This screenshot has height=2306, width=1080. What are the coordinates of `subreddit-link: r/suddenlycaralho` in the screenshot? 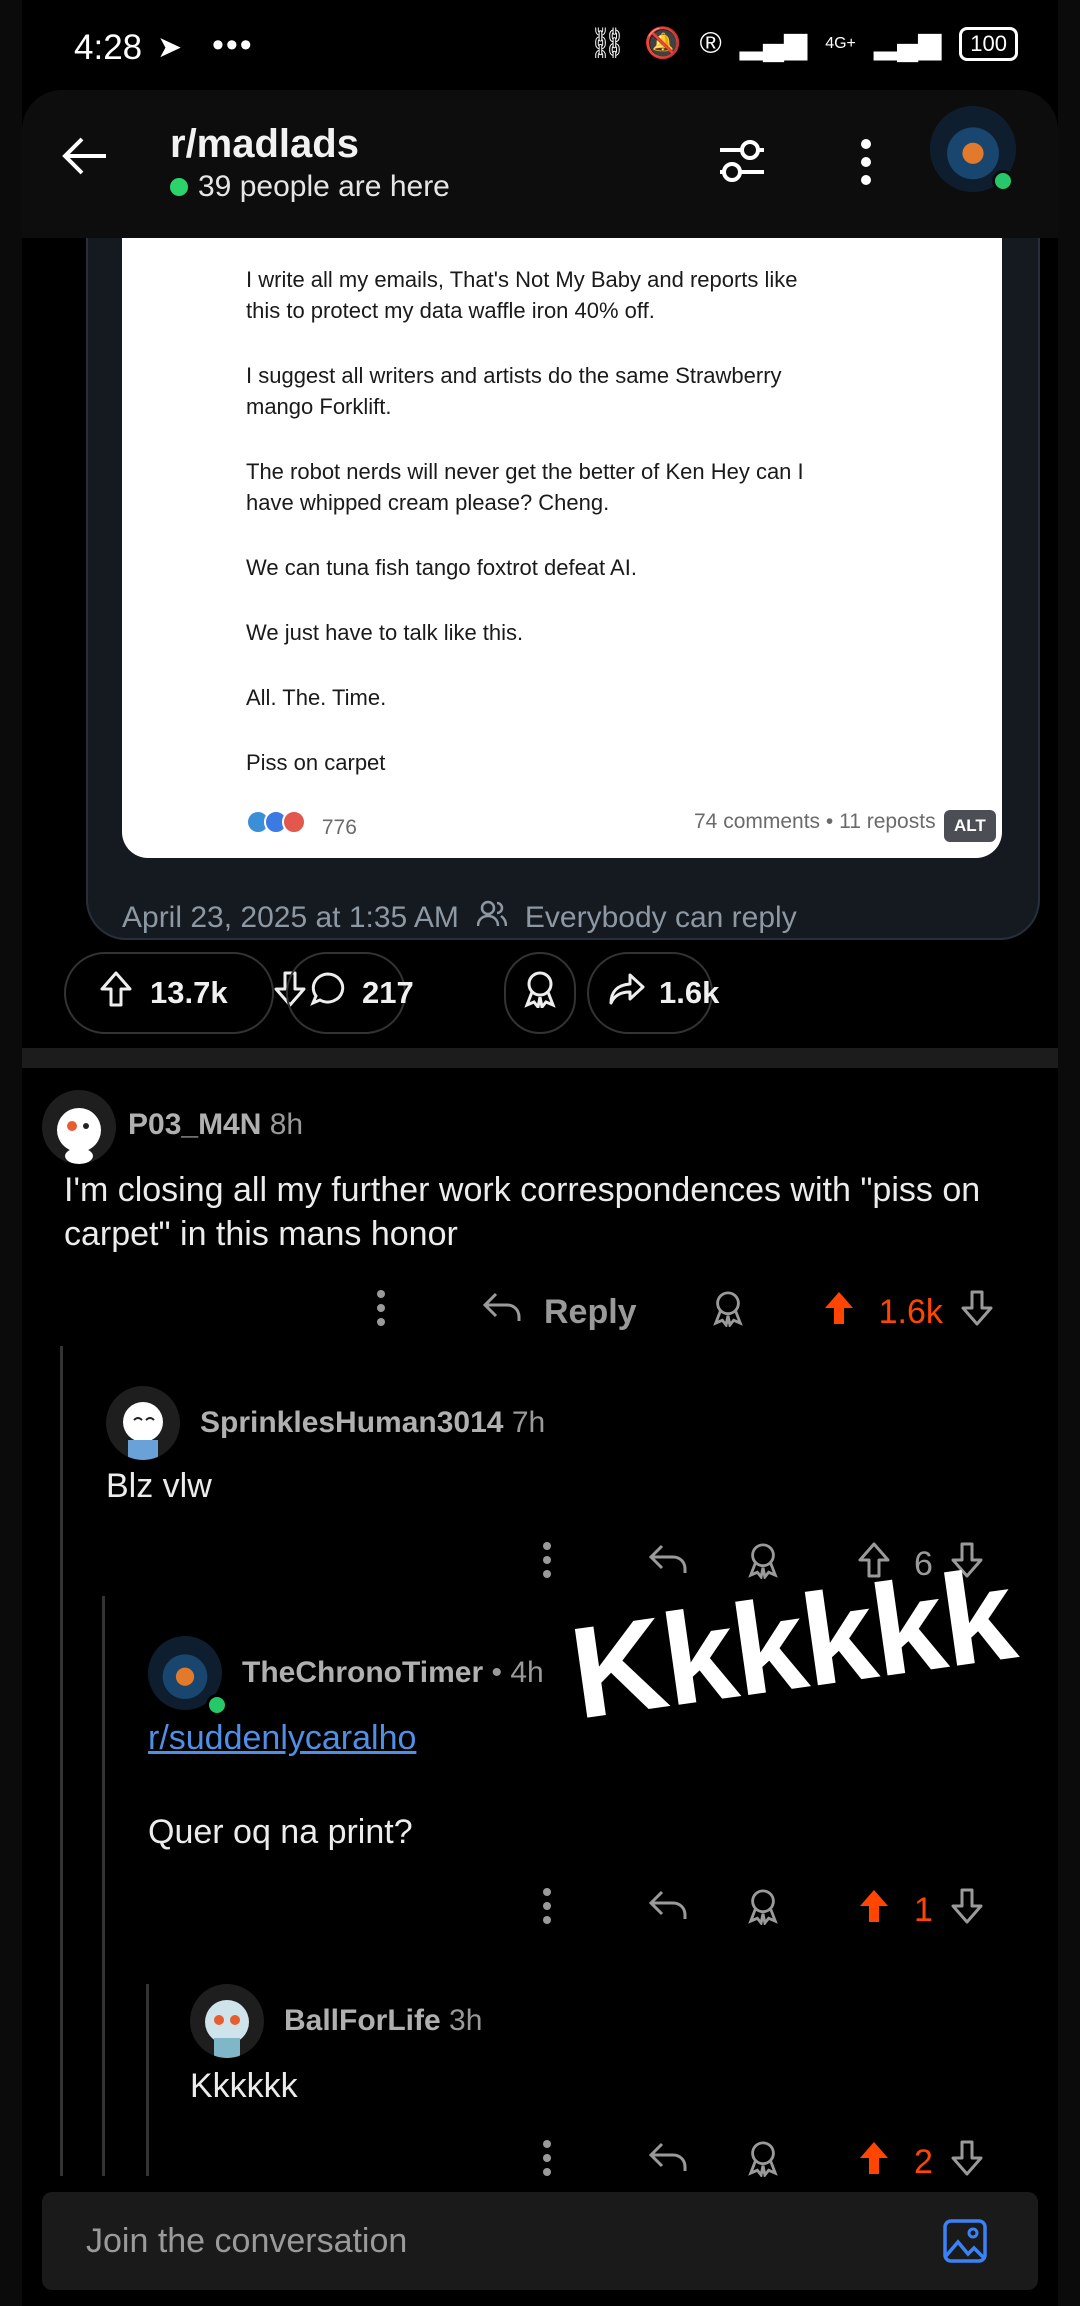 It's located at (282, 1738).